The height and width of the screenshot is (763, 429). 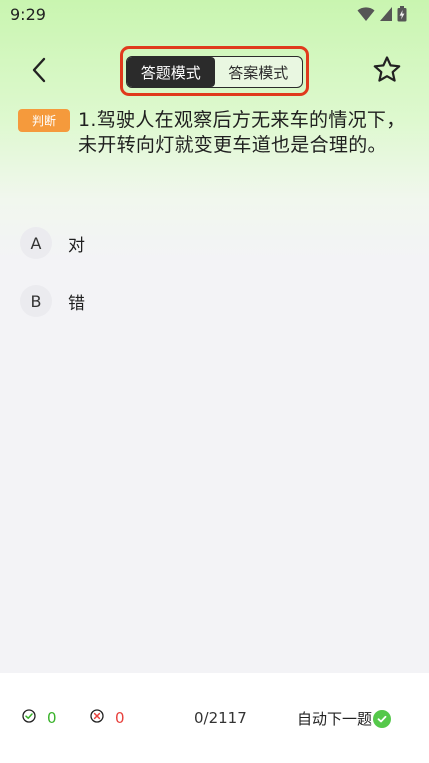 What do you see at coordinates (214, 15) in the screenshot?
I see `status-bar: 9:29` at bounding box center [214, 15].